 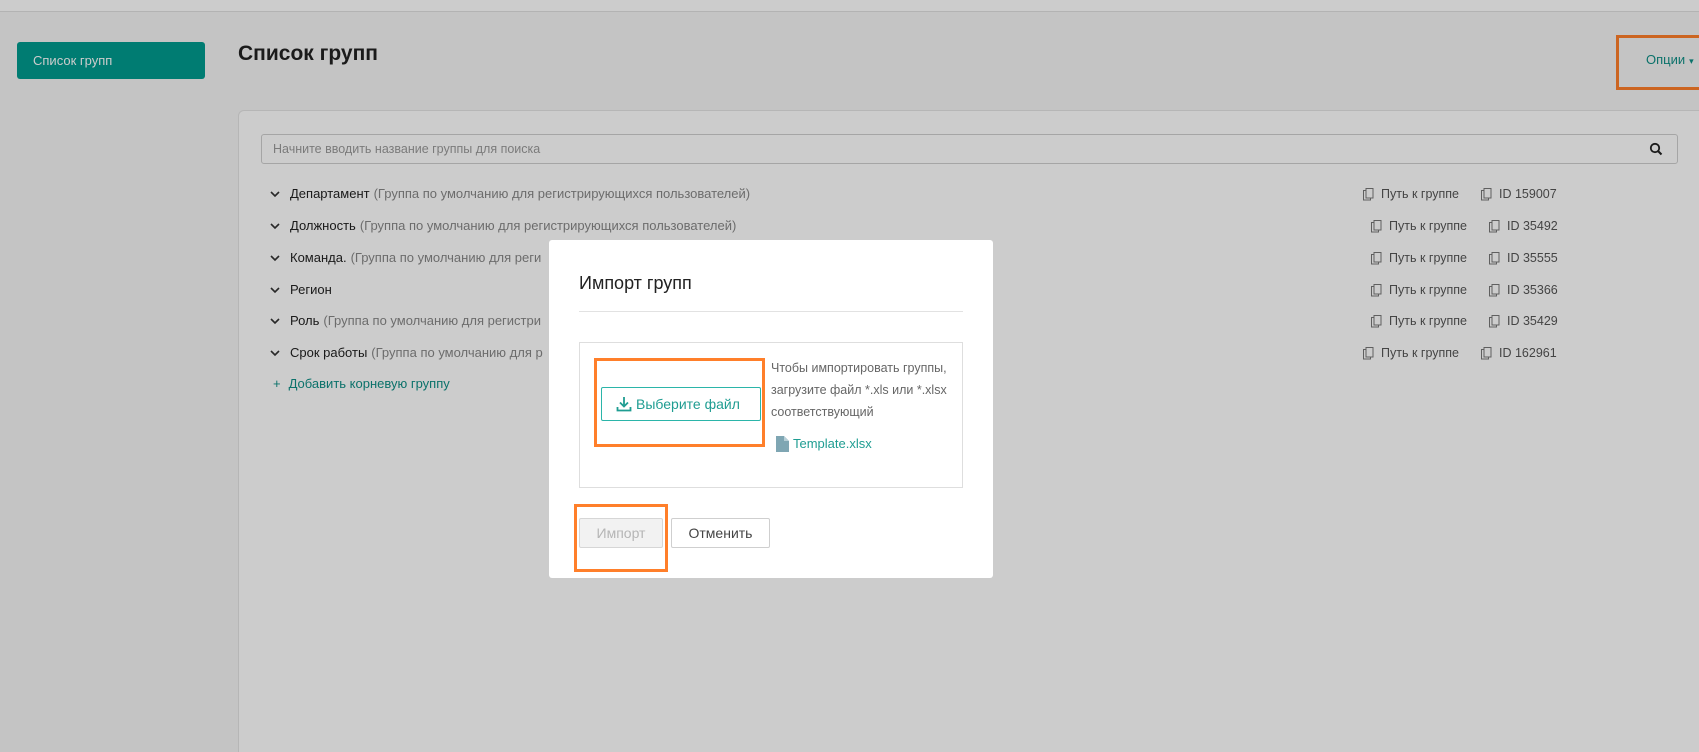 I want to click on highlight-choose-file, so click(x=679, y=402).